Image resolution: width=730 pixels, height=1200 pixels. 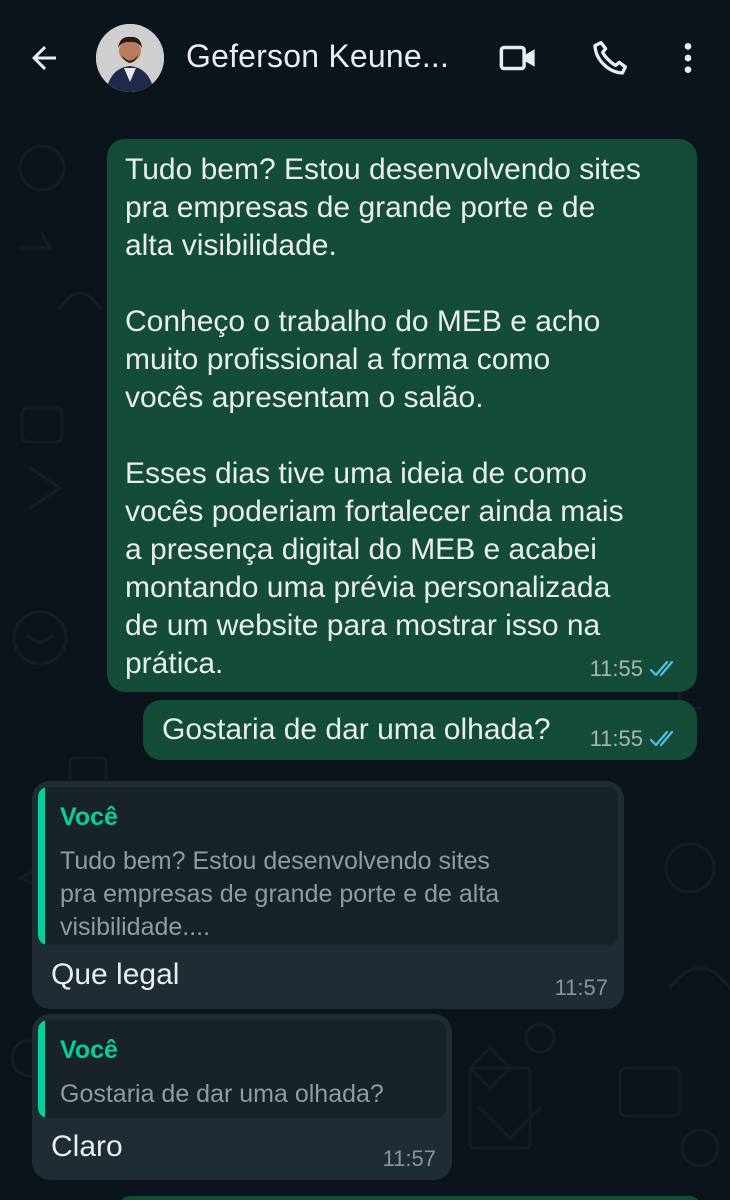 I want to click on voice-call-button, so click(x=610, y=58).